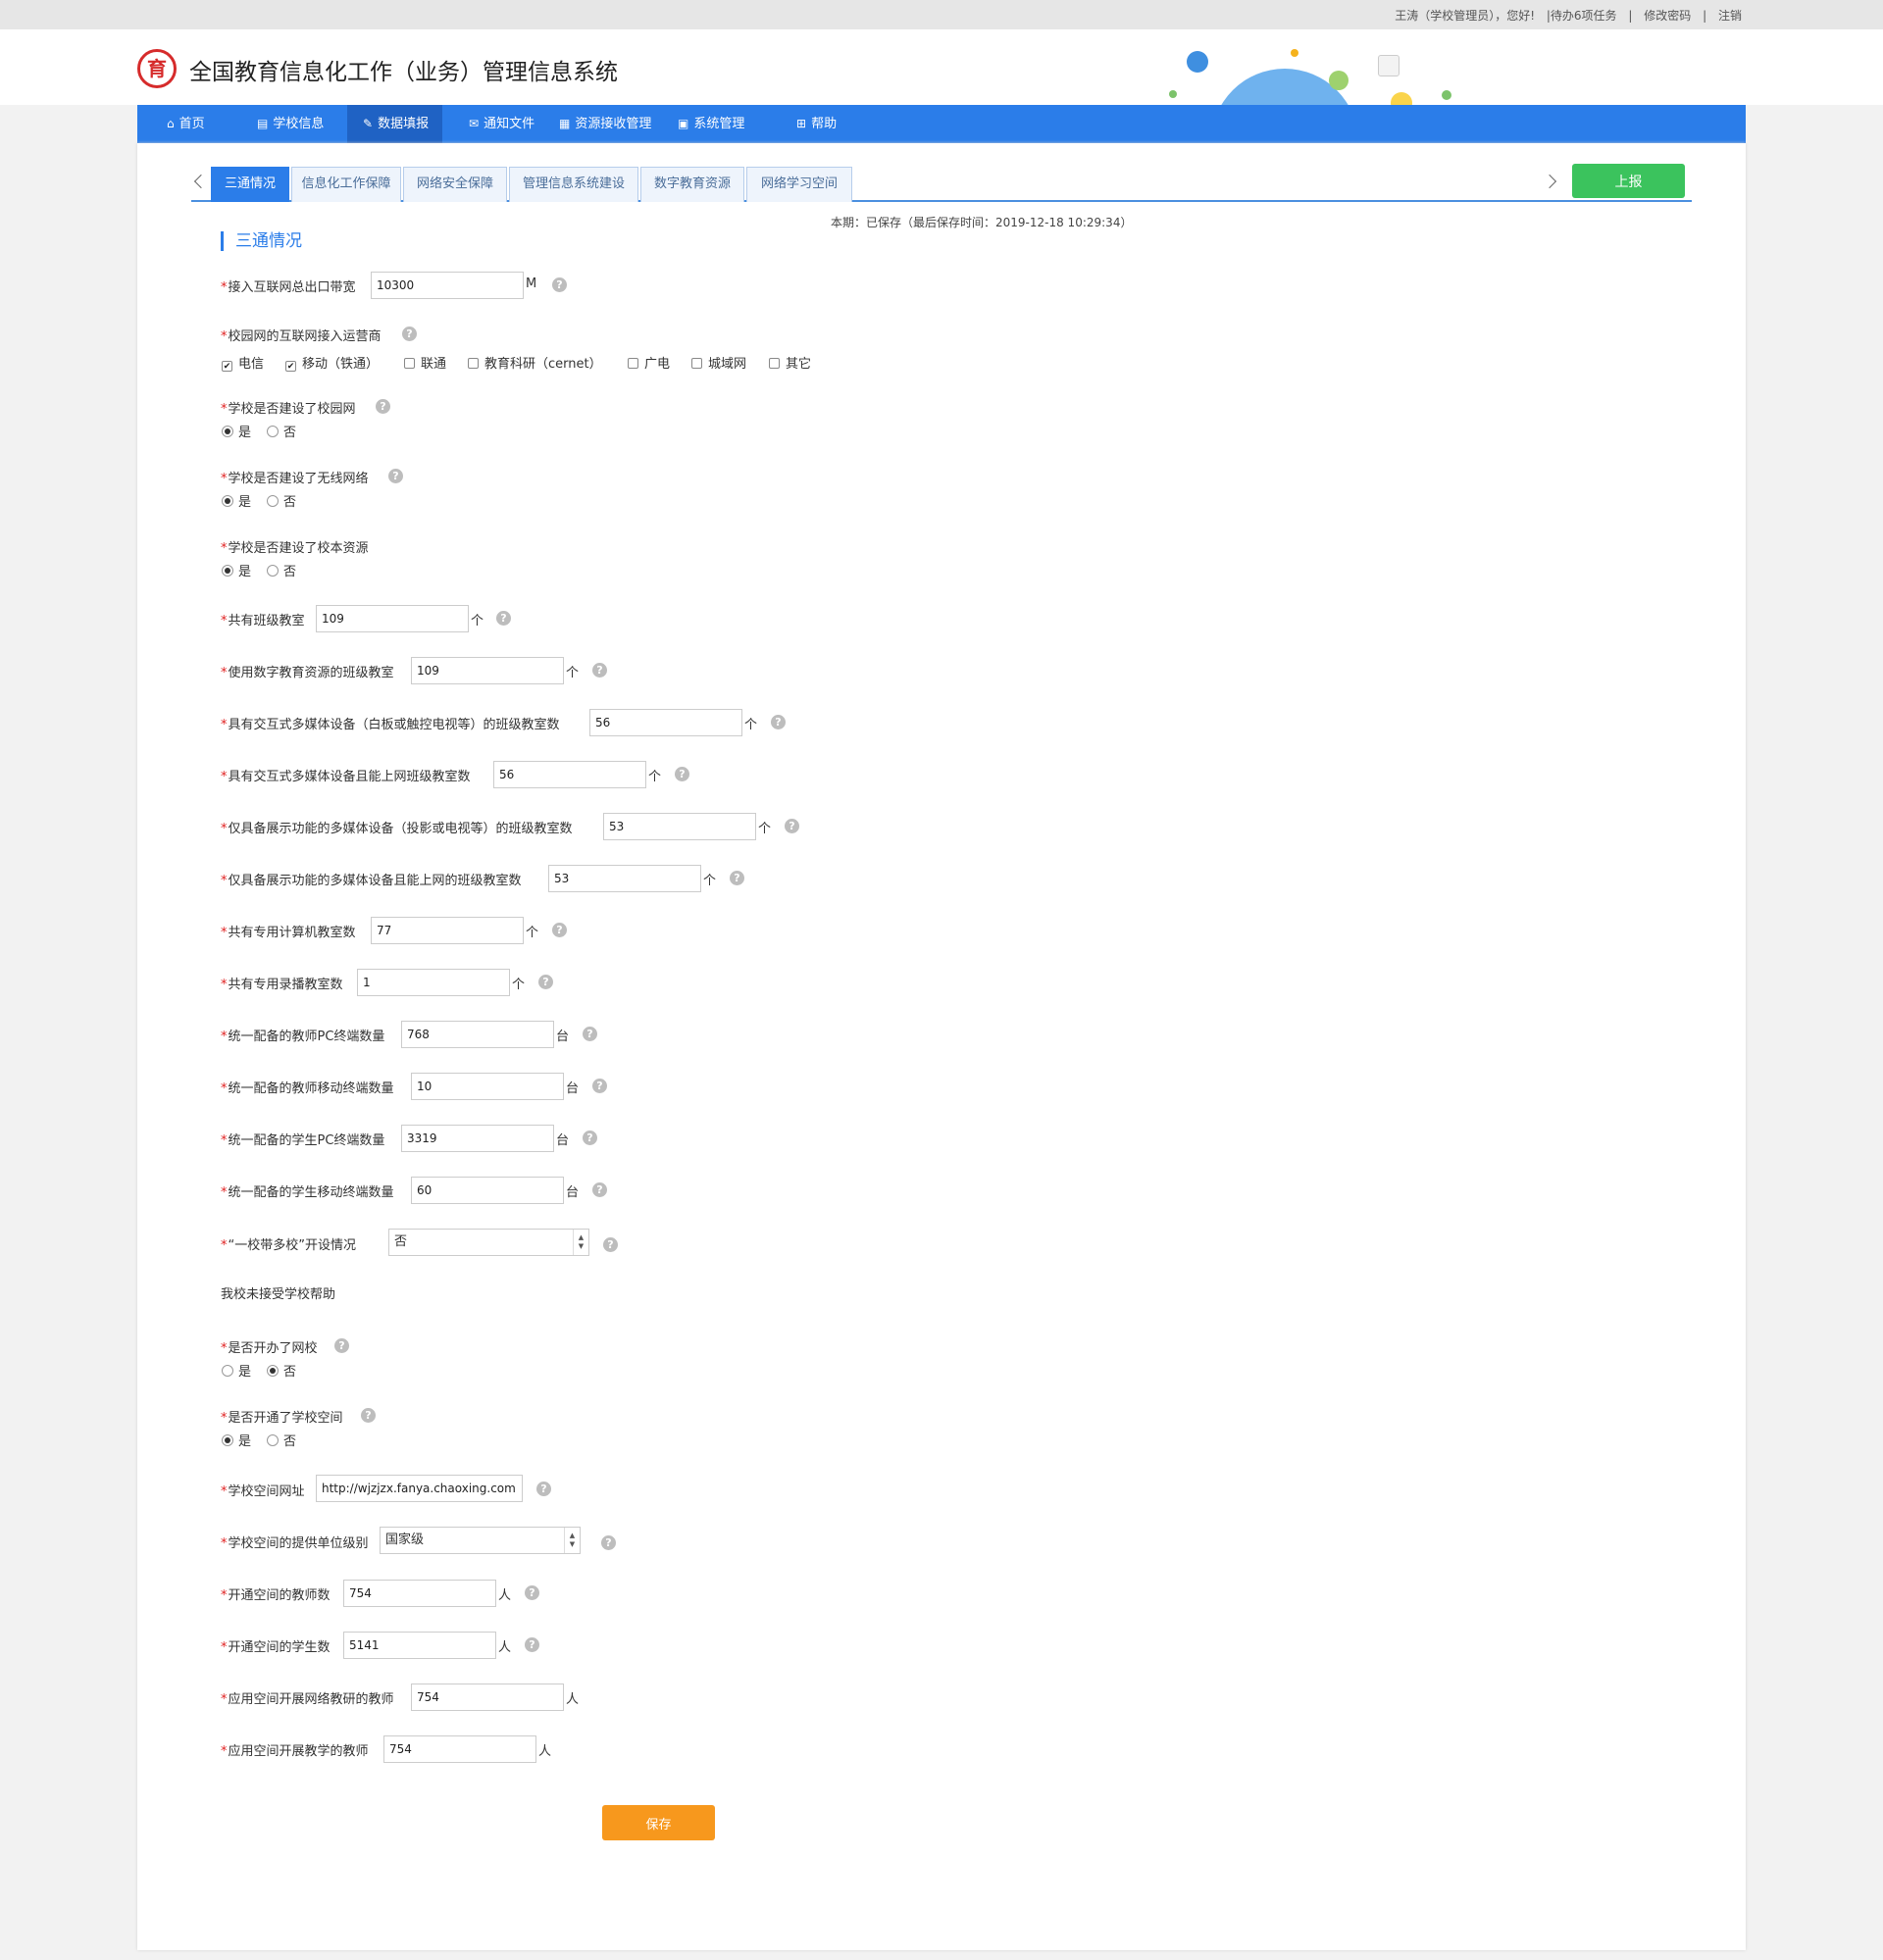  What do you see at coordinates (625, 878) in the screenshot?
I see `display-online-input: 53` at bounding box center [625, 878].